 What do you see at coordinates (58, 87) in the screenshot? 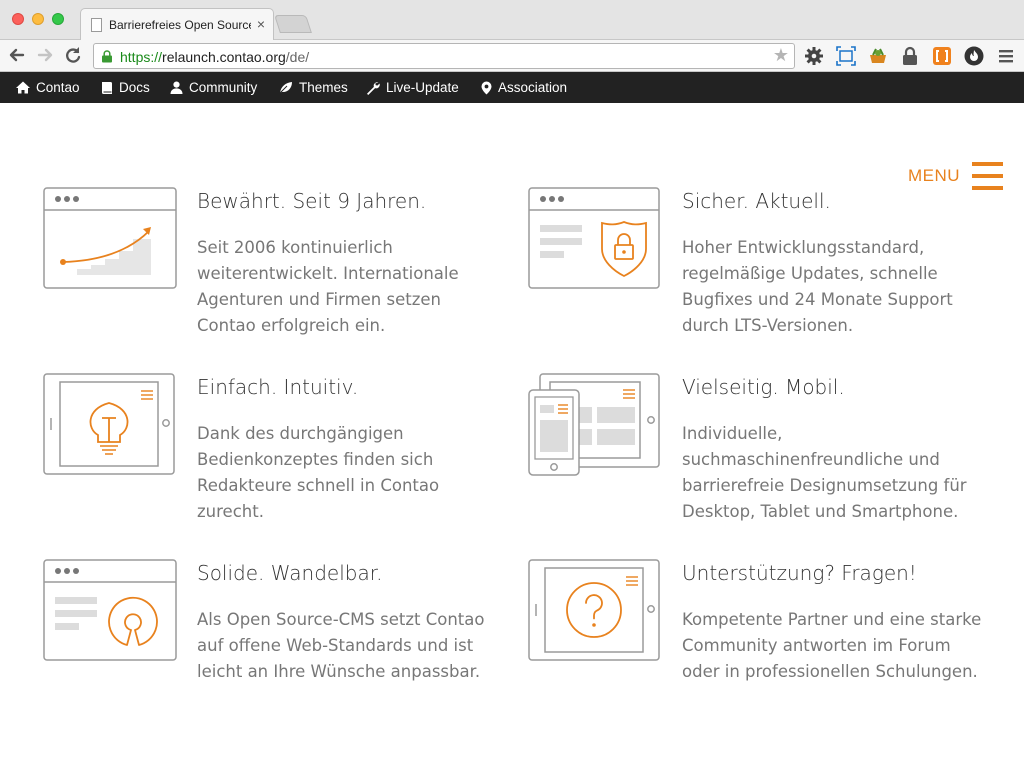
I see `nav-label: Contao` at bounding box center [58, 87].